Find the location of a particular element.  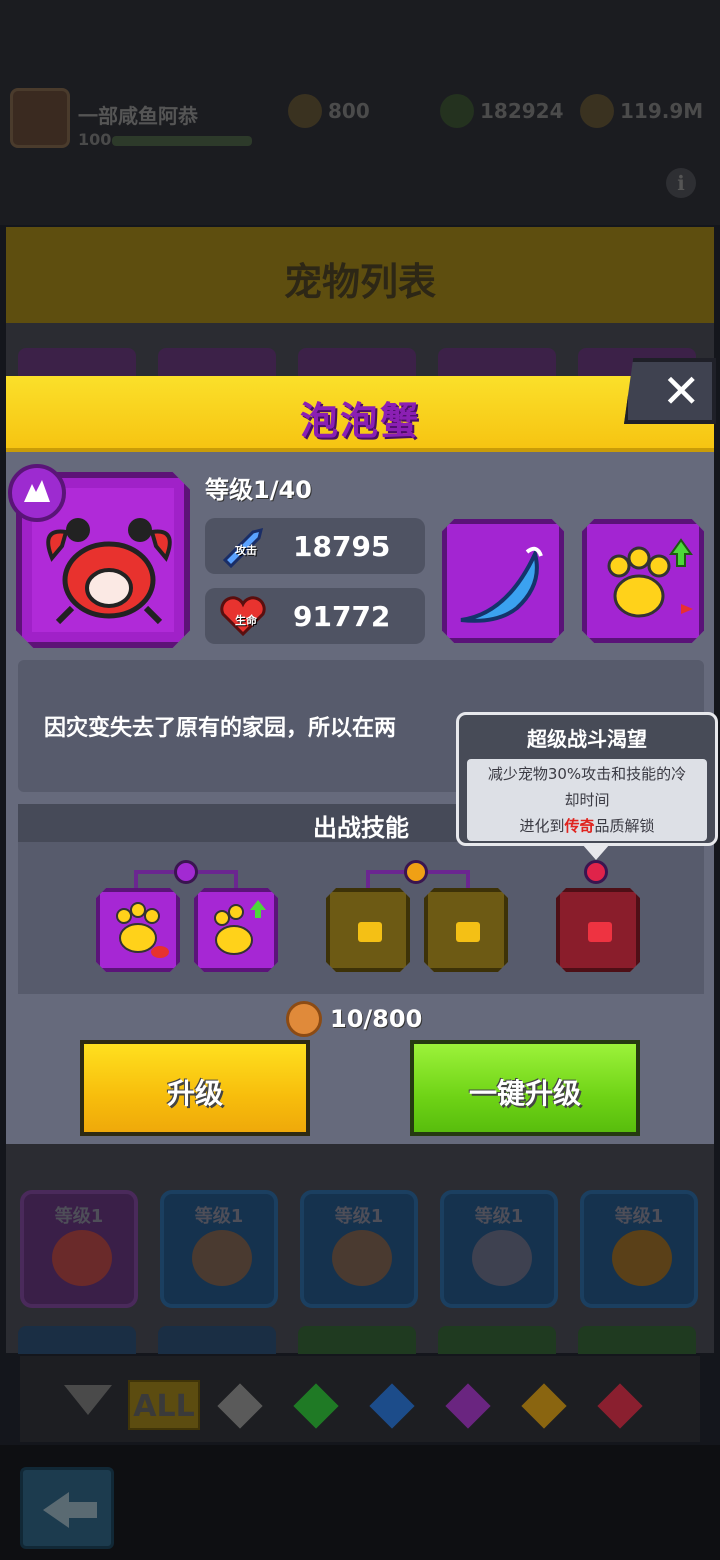

attack-value: 18795 is located at coordinates (342, 546).